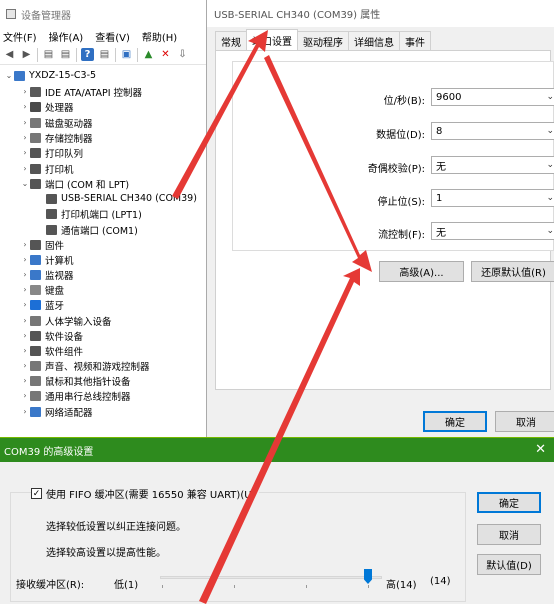 The width and height of the screenshot is (554, 604). What do you see at coordinates (145, 493) in the screenshot?
I see `fifo-checkbox-row: ✓ 使用 FIFO 缓冲区(需要 16550 兼容 UART)(U)` at bounding box center [145, 493].